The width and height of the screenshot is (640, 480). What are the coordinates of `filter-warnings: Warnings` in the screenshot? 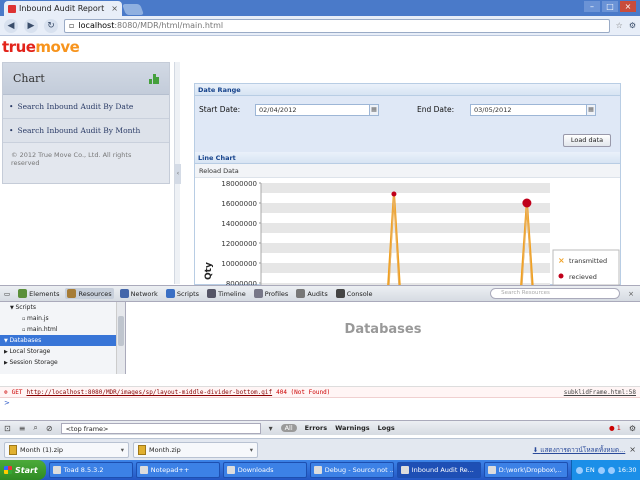 It's located at (352, 428).